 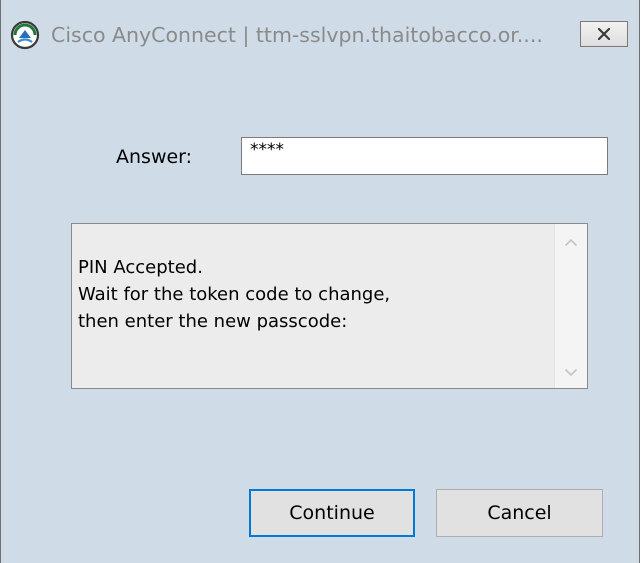 I want to click on message-line: Wait for the token code to change,, so click(x=234, y=294).